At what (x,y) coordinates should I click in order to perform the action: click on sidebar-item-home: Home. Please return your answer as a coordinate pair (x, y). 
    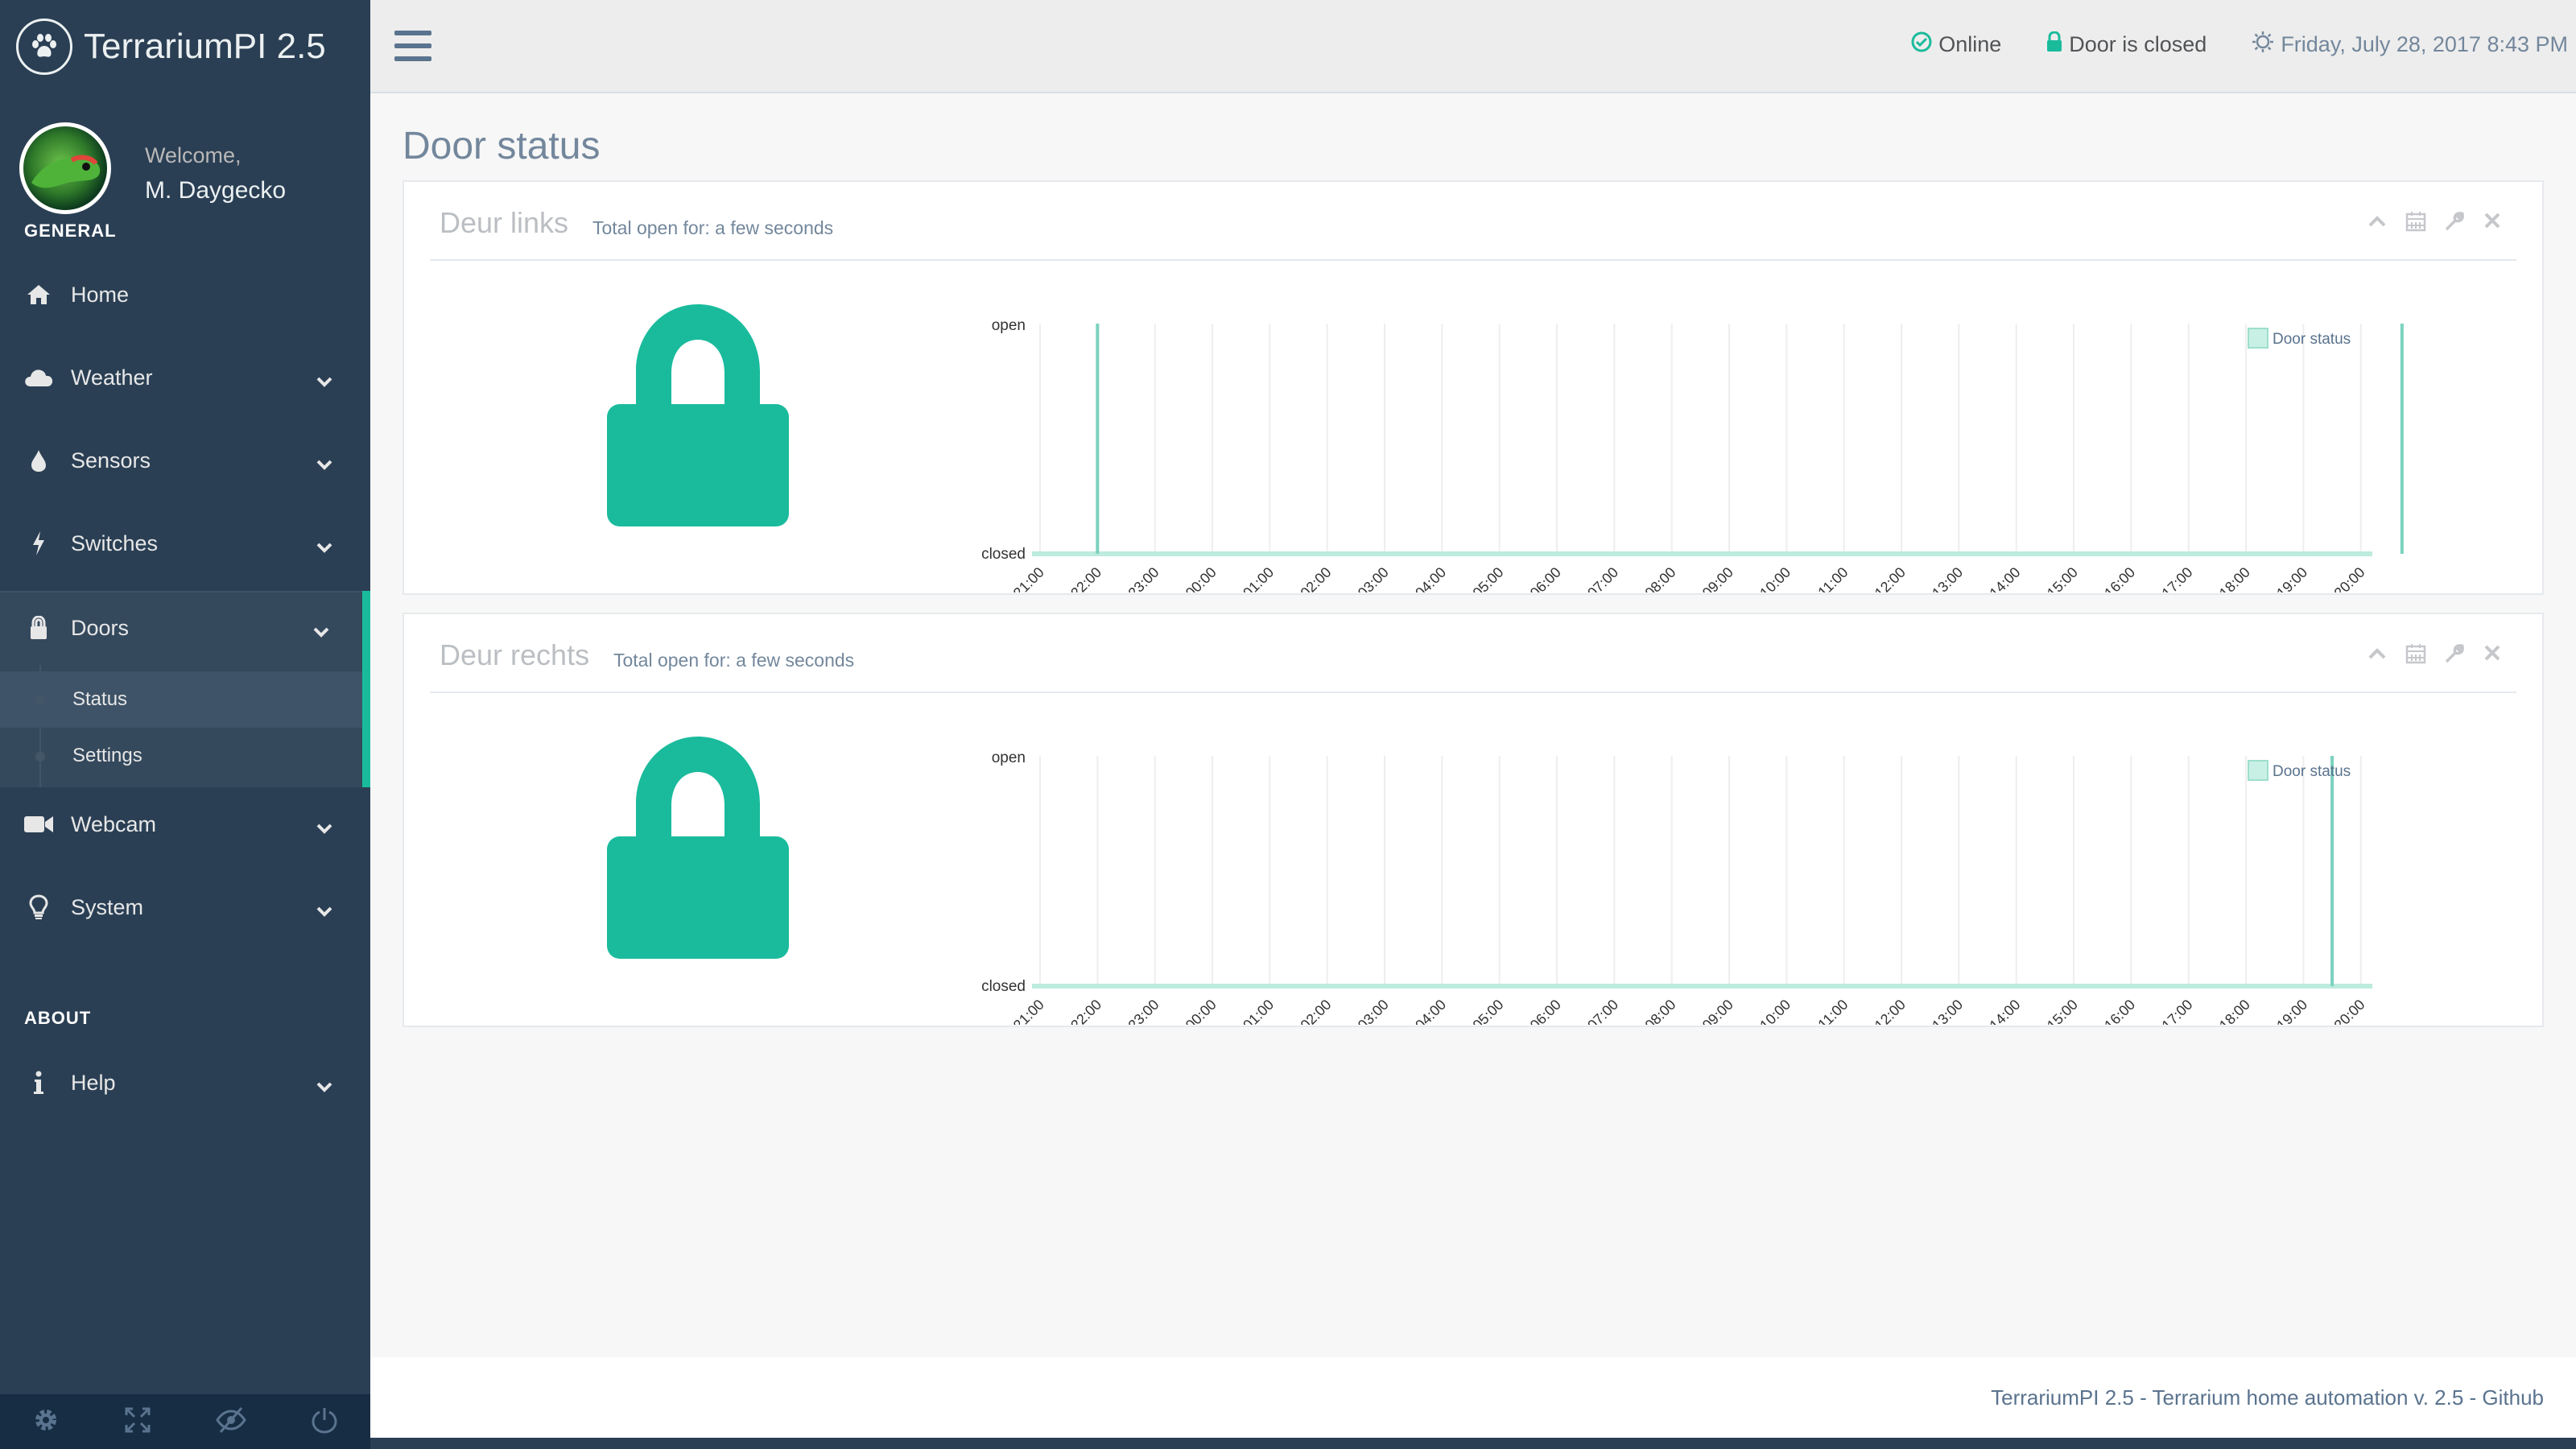
    Looking at the image, I should click on (185, 295).